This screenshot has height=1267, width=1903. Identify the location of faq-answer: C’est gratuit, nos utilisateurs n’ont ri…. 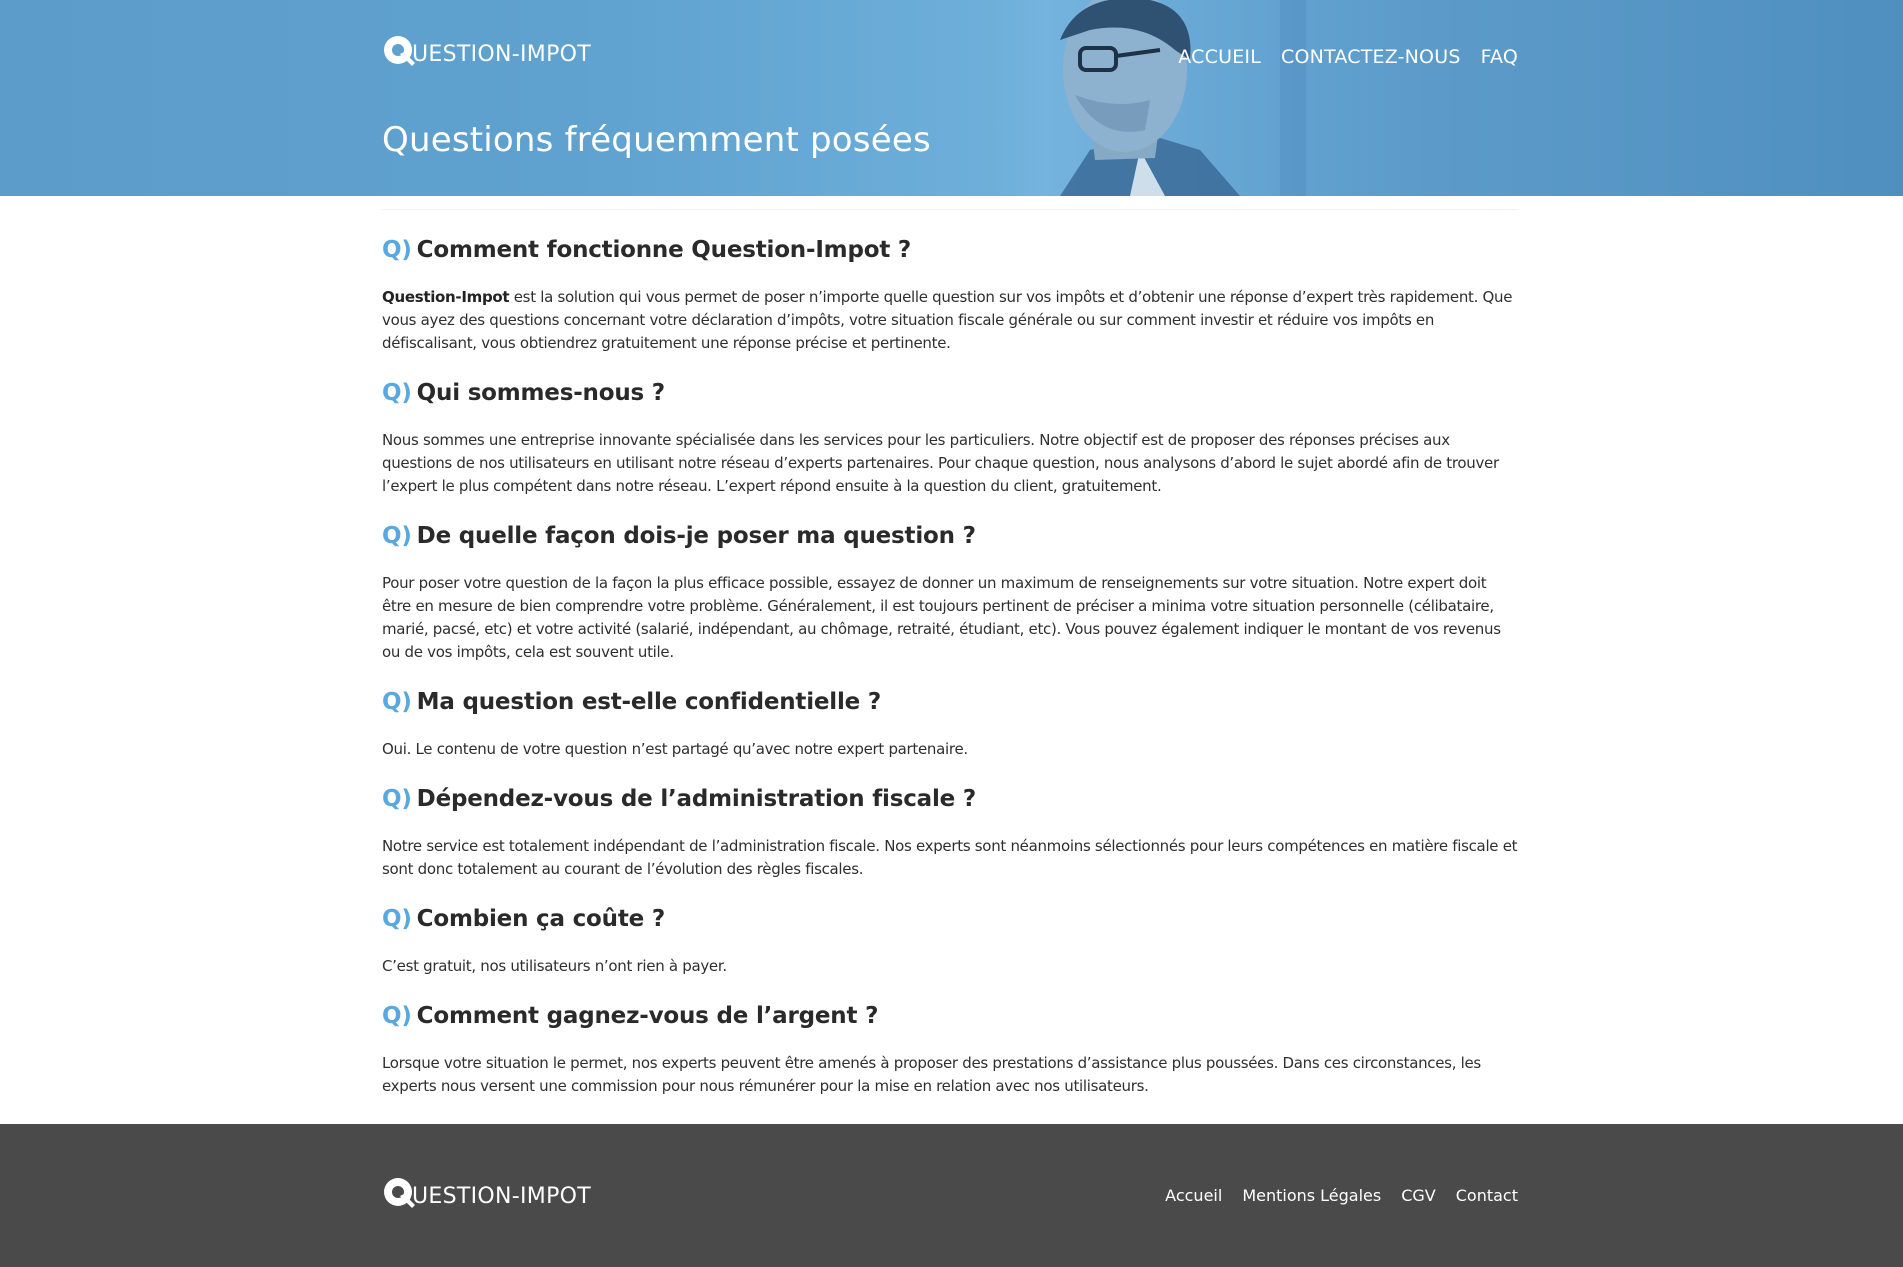
(554, 966).